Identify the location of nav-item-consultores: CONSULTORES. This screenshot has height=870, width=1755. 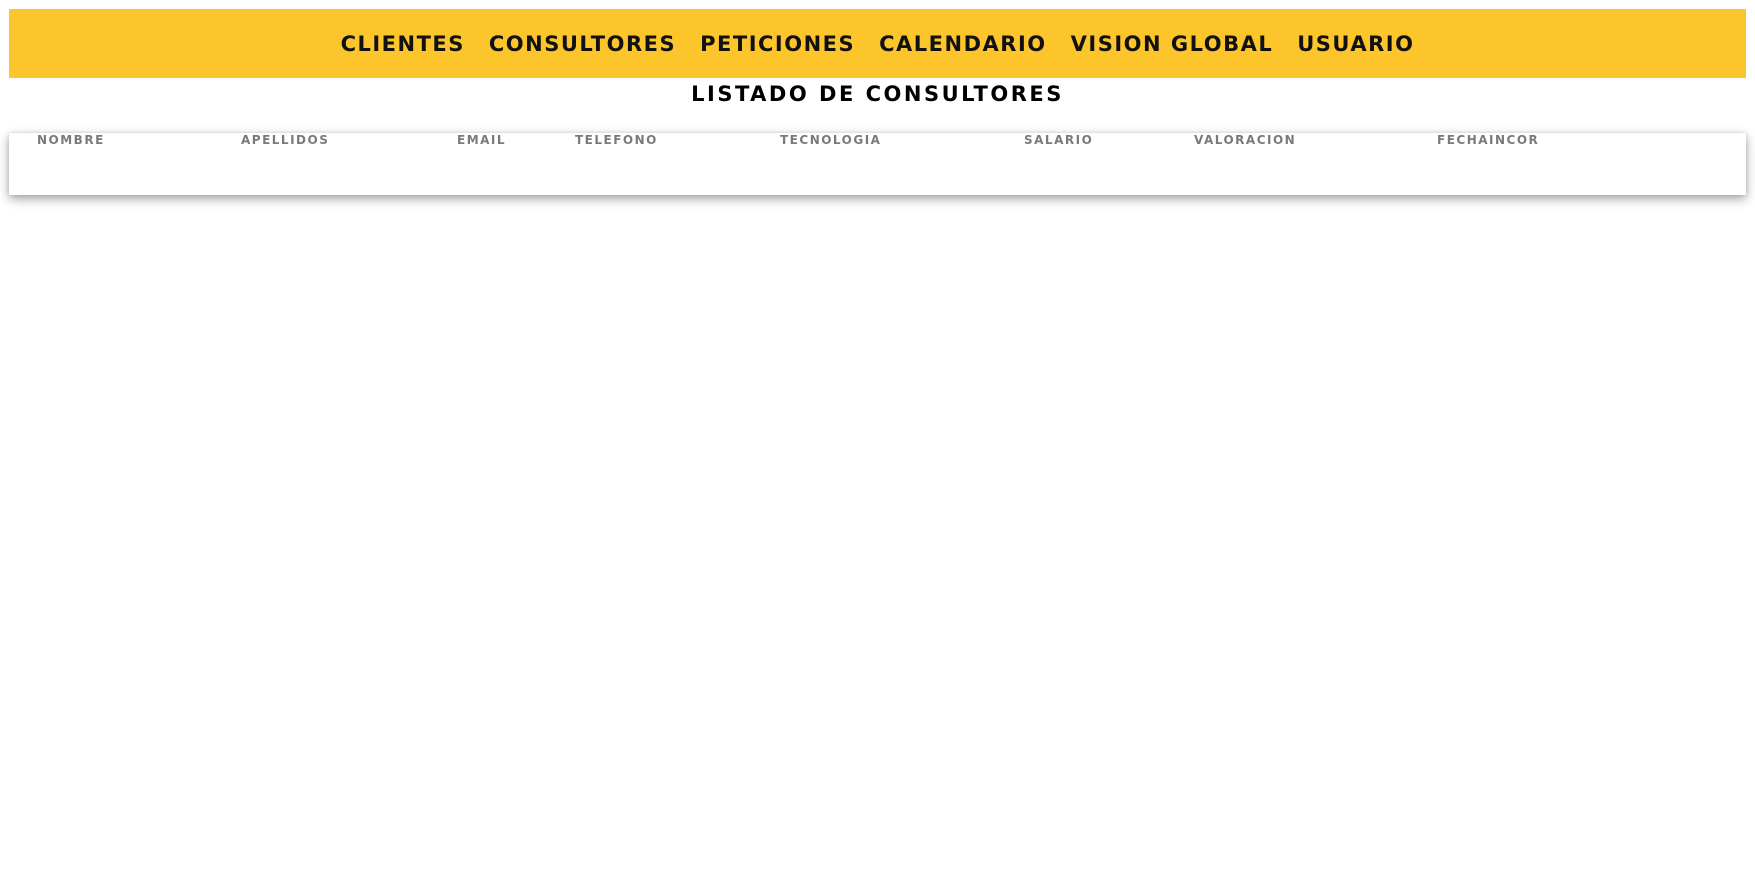
(582, 44).